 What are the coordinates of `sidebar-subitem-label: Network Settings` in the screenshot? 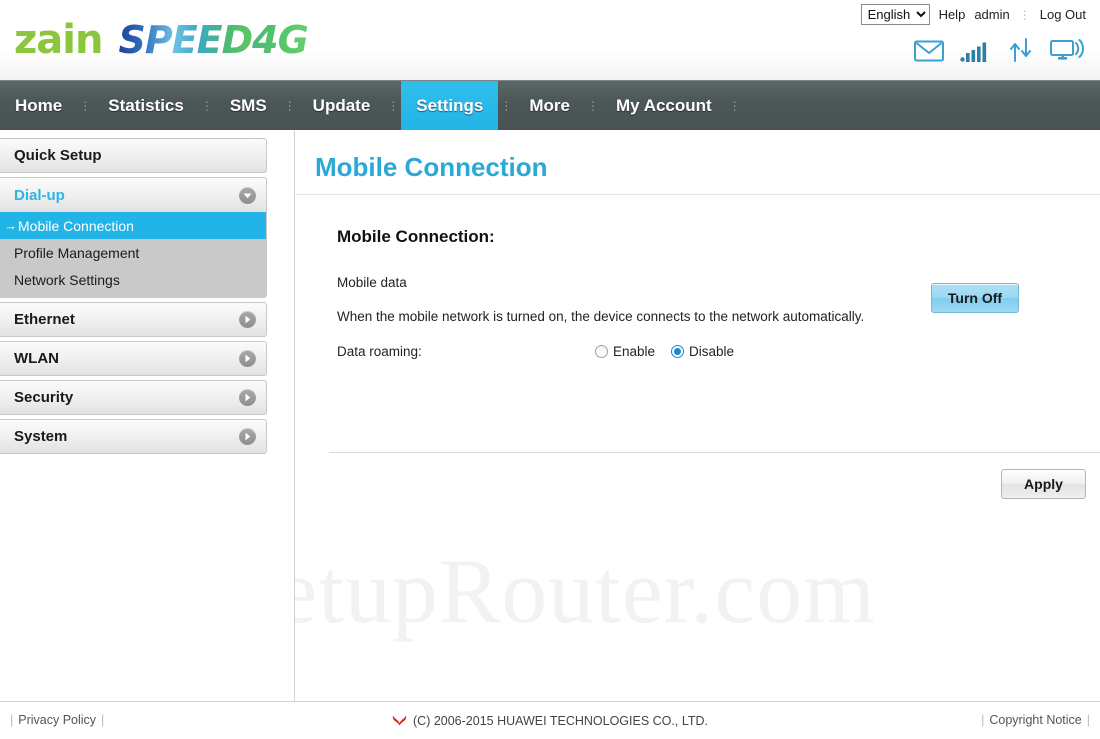 It's located at (67, 279).